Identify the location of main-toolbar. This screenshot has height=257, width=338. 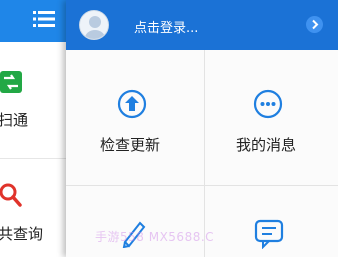
(34, 21).